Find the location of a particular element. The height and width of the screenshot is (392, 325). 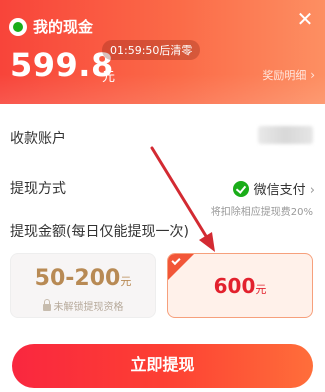

title-row: 我的现金 is located at coordinates (51, 26).